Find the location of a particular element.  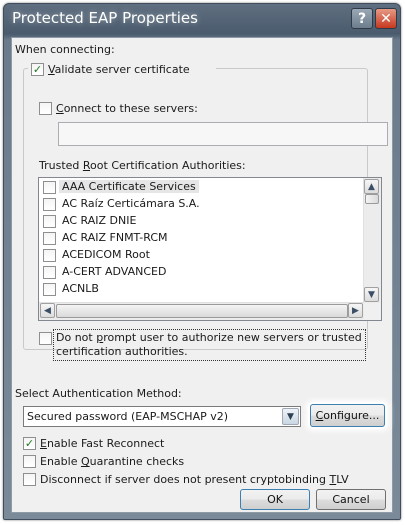

validate-cert-checkbox: ✓ is located at coordinates (37, 69).